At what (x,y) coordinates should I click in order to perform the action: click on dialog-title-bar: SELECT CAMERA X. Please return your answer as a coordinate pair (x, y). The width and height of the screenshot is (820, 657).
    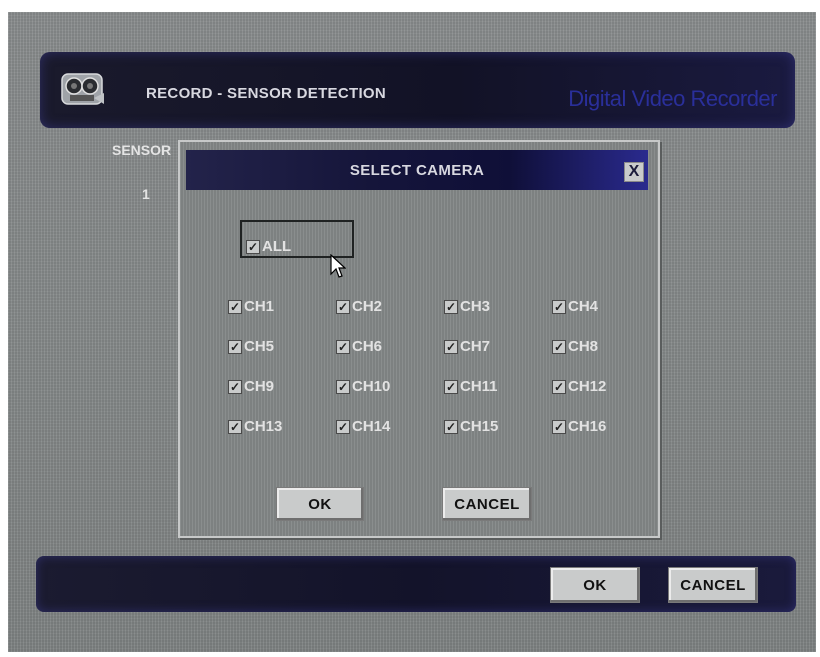
    Looking at the image, I should click on (417, 170).